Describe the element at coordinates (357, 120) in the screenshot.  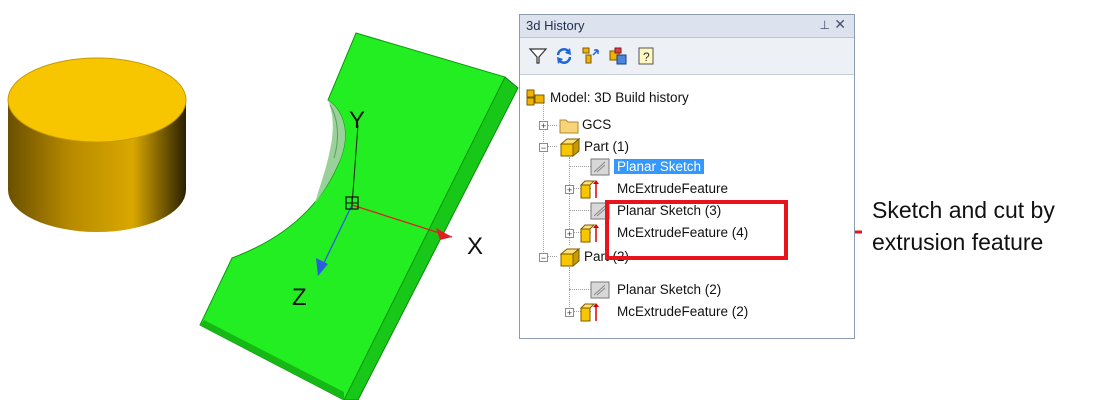
I see `axis-label-y: Y` at that location.